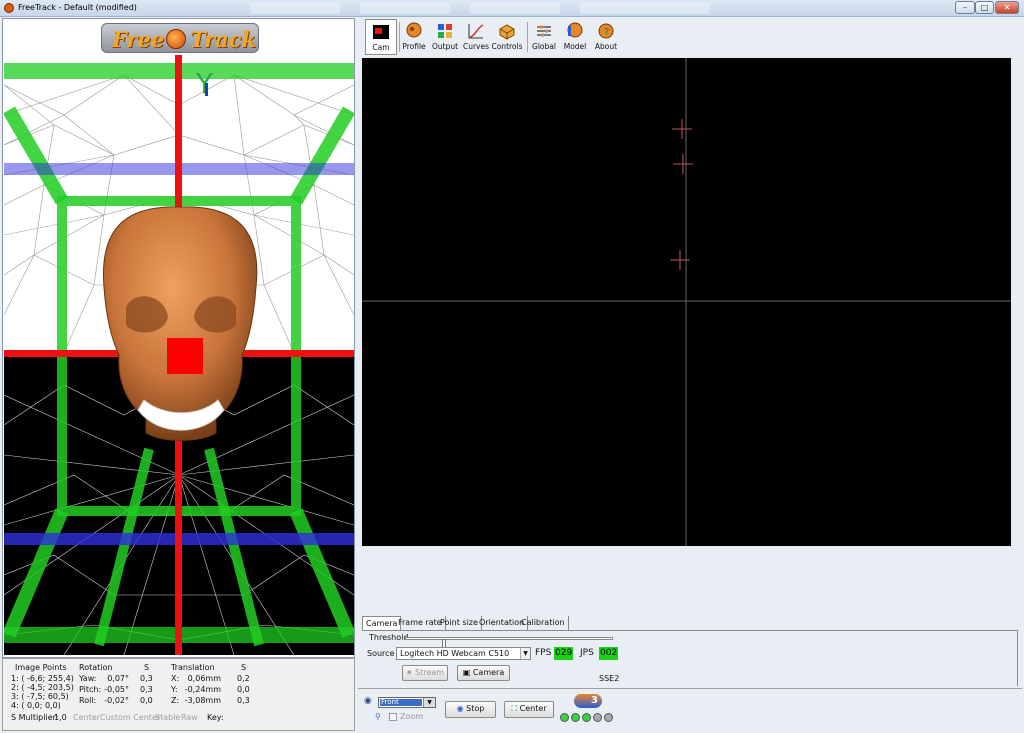  What do you see at coordinates (381, 47) in the screenshot?
I see `cam-button-label: Cam` at bounding box center [381, 47].